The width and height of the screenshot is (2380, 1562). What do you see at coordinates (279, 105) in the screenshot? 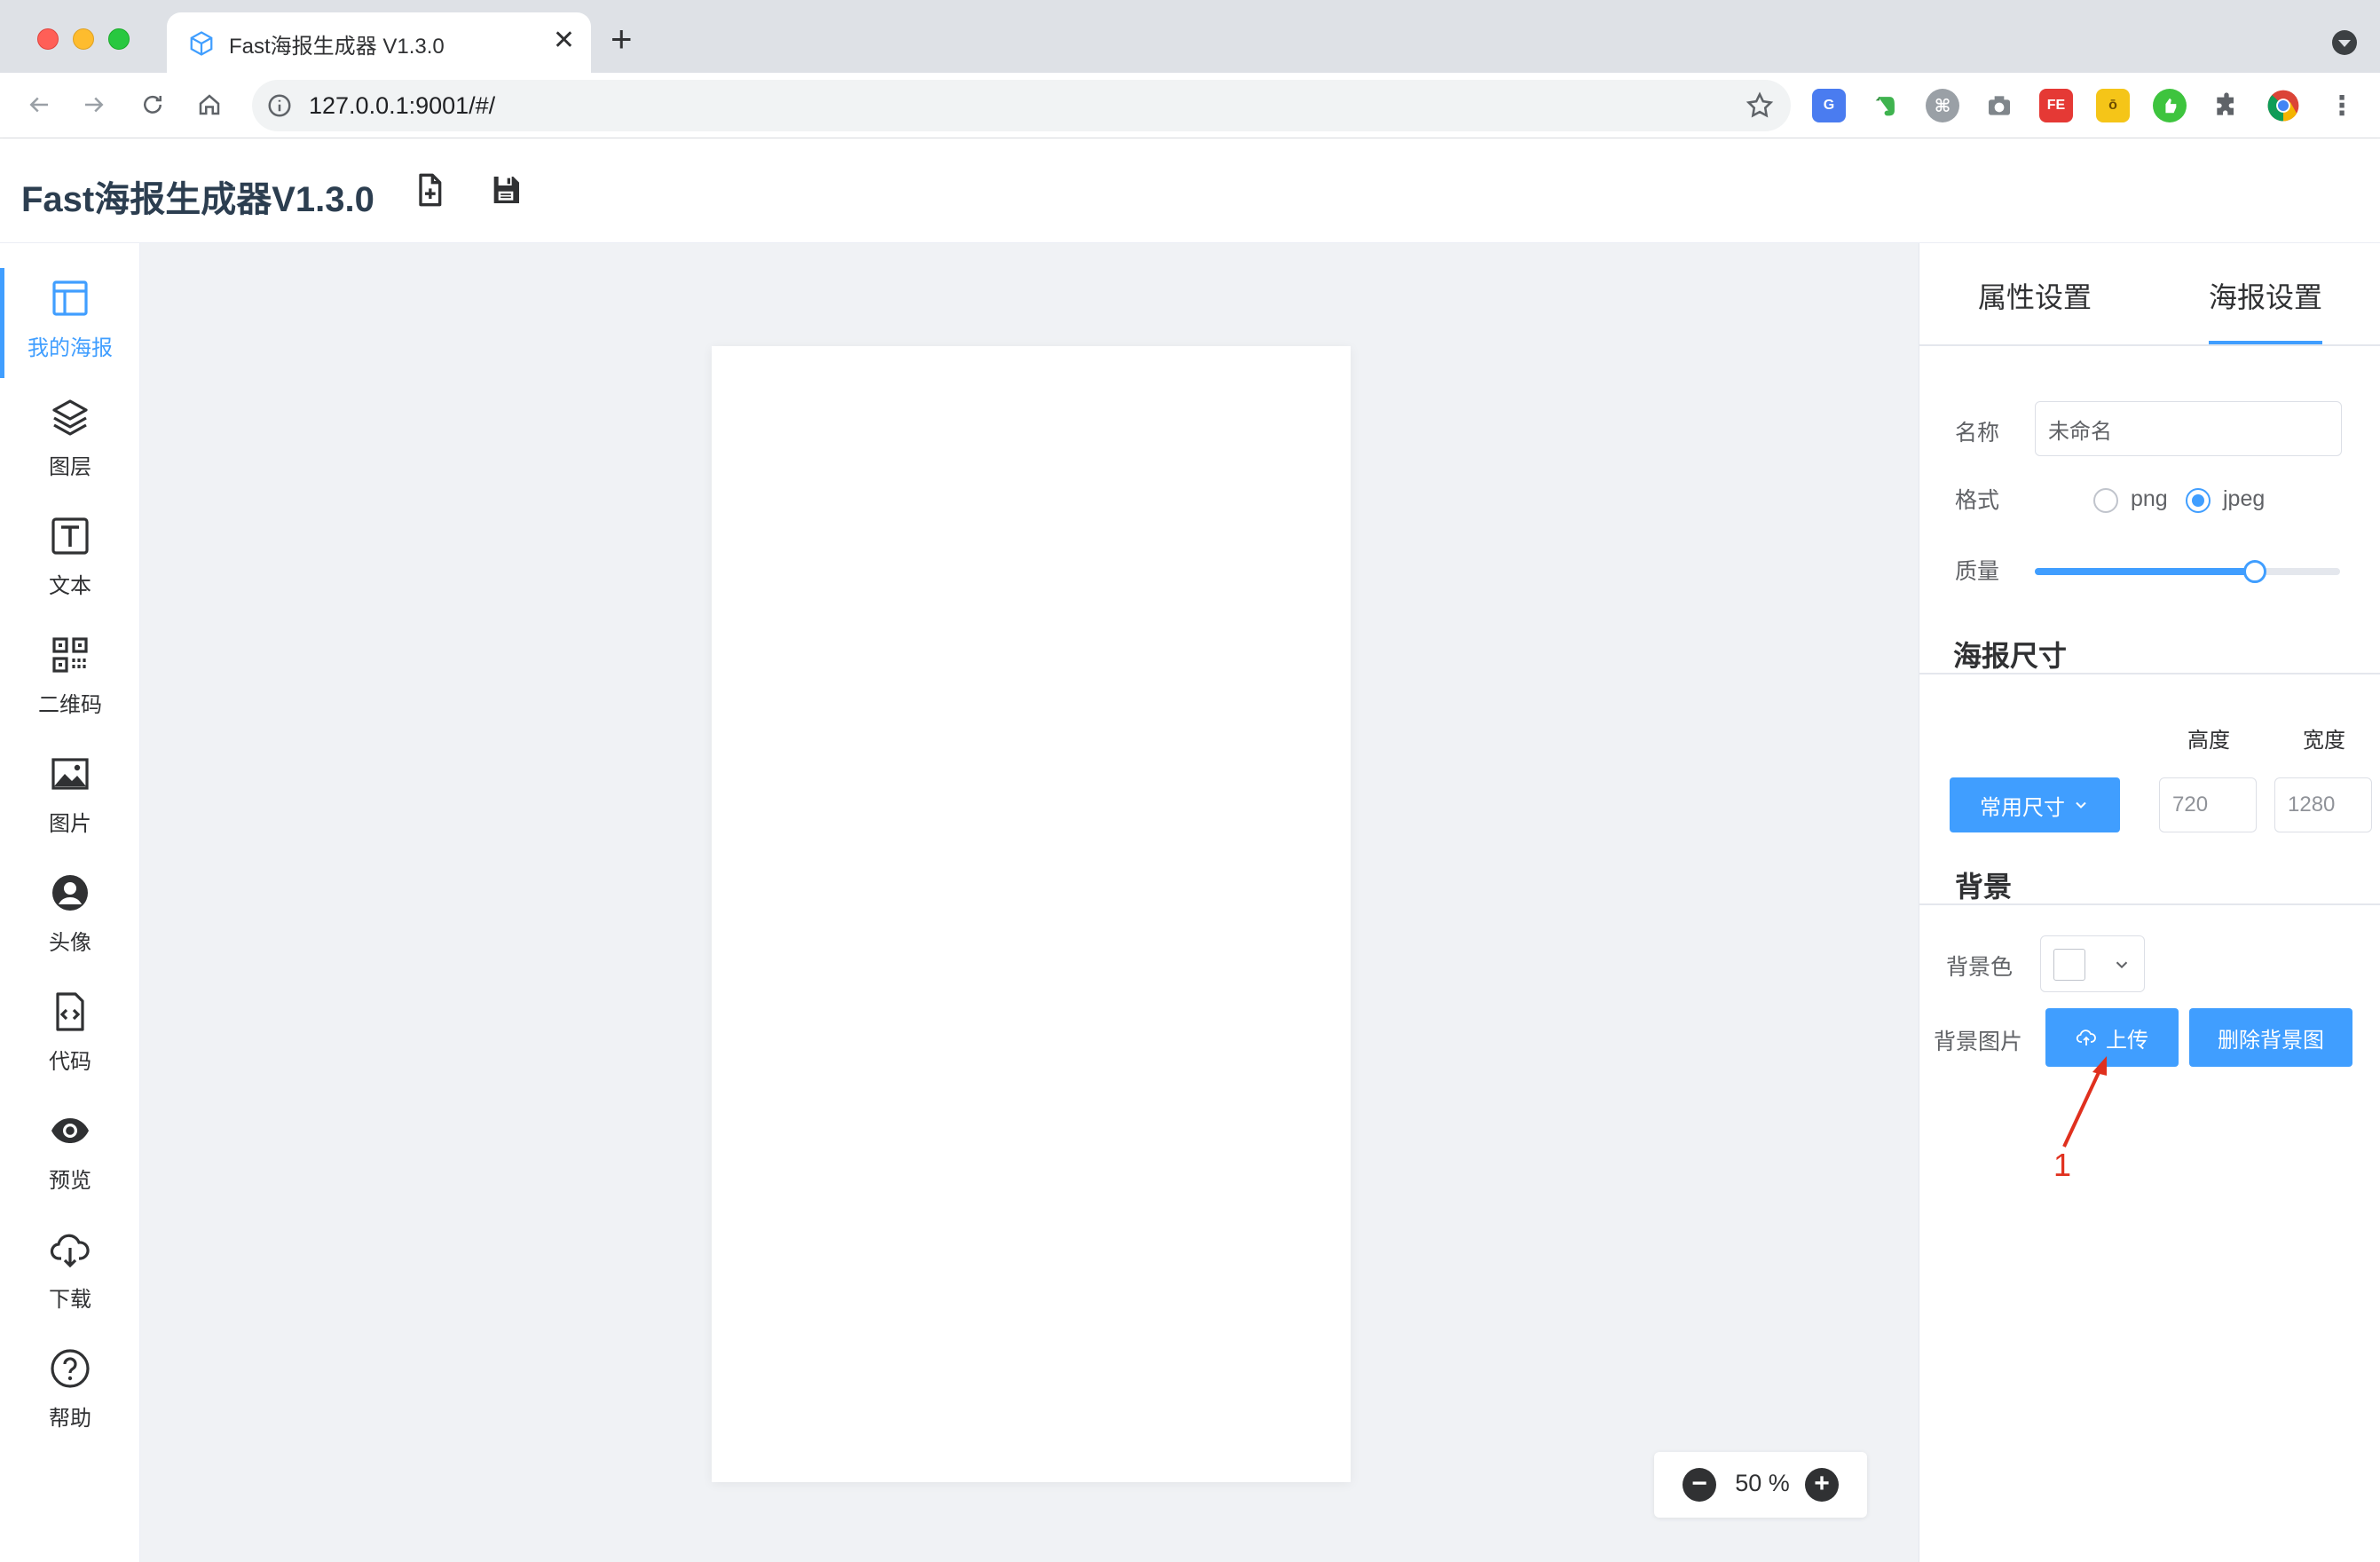
I see `info-icon` at bounding box center [279, 105].